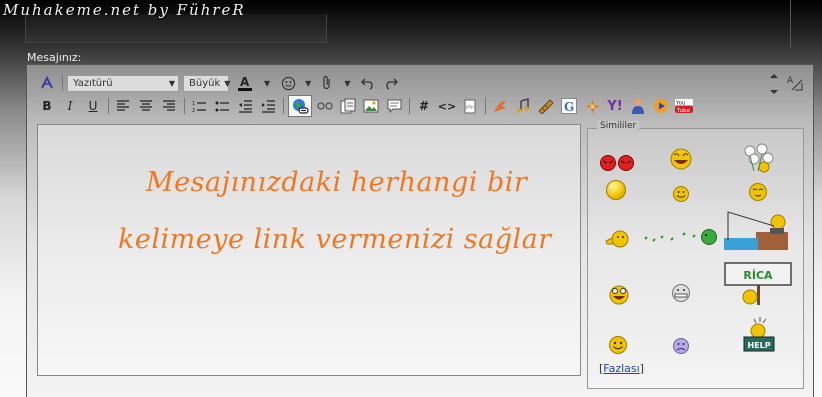  I want to click on underline-icon: U, so click(93, 106).